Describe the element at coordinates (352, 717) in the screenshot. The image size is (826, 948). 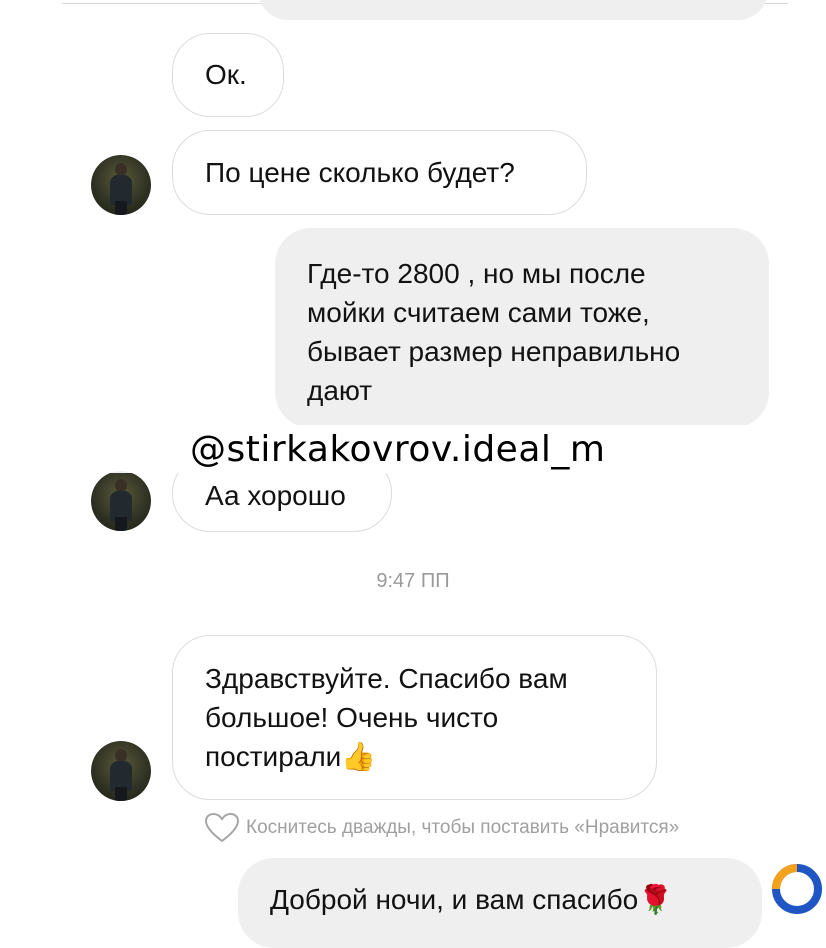
I see `message-line: большое! Очень чисто` at that location.